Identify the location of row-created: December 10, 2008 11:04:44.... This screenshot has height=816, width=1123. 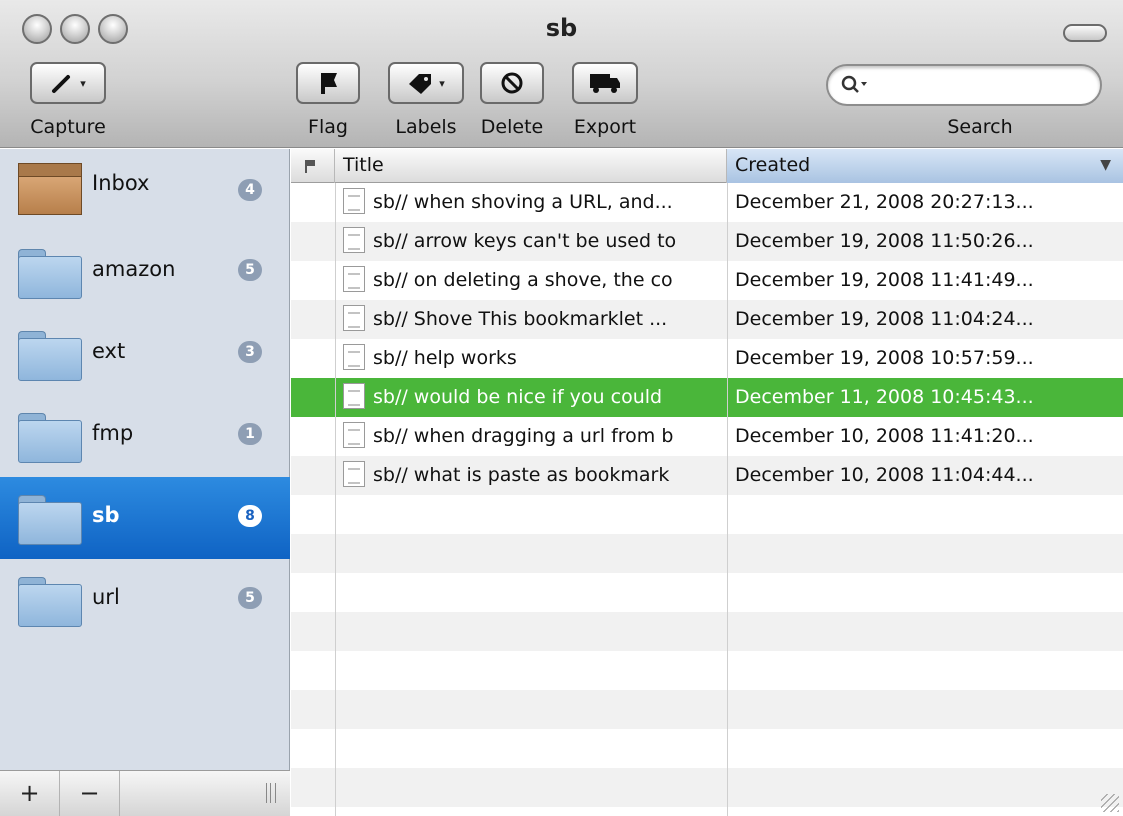
(884, 475).